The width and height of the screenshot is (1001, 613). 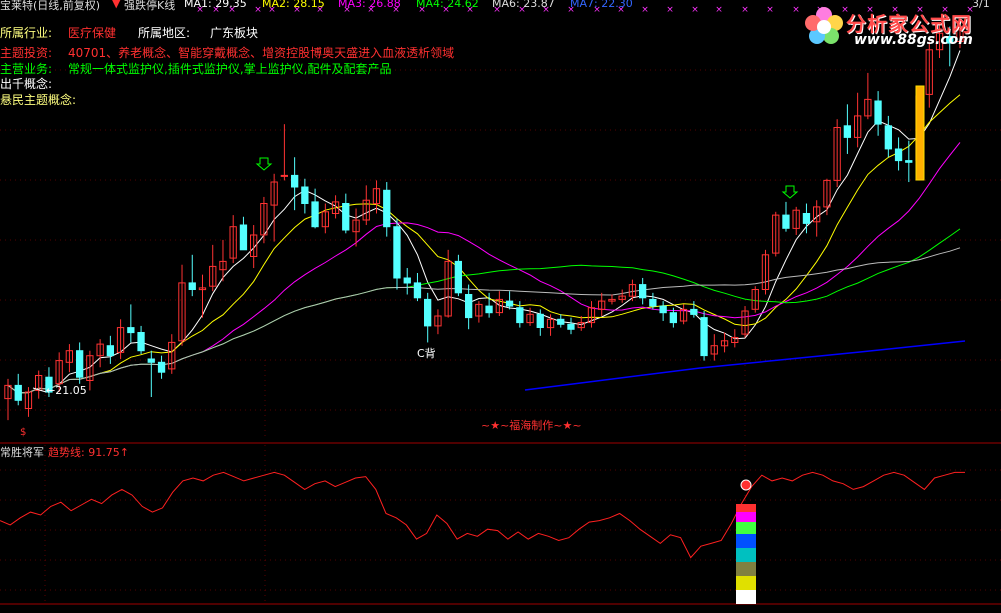 What do you see at coordinates (523, 5) in the screenshot?
I see `ma6-value: MA6: 23.87` at bounding box center [523, 5].